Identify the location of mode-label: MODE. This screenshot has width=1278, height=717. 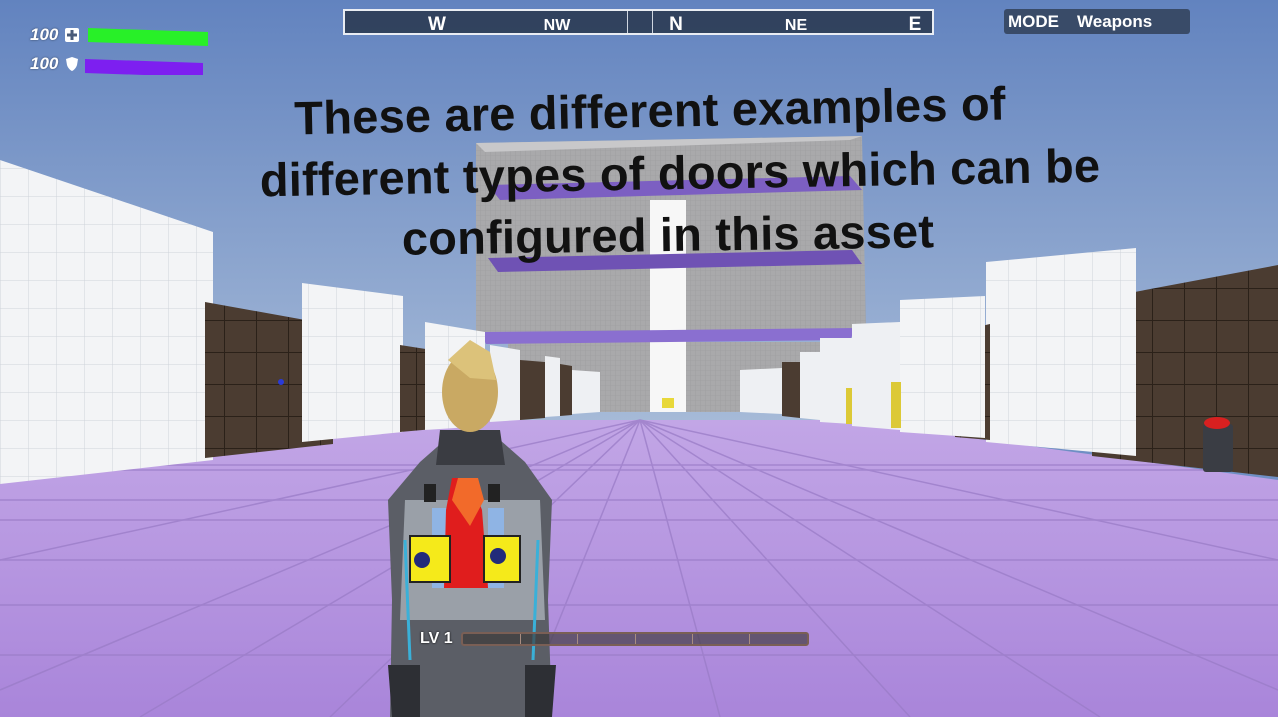
(1033, 21).